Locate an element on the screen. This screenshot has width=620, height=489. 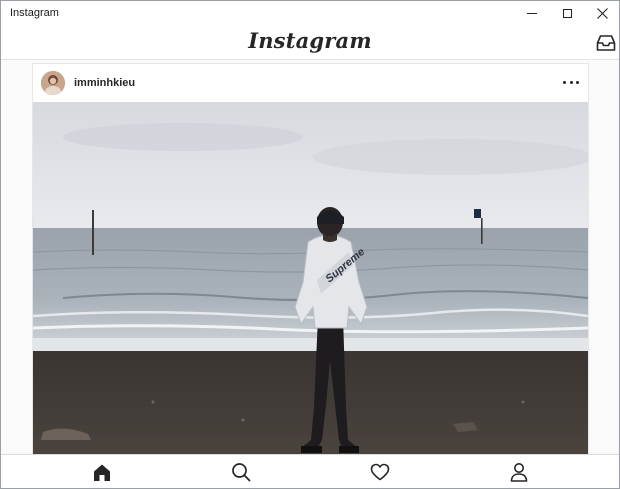
heart-icon is located at coordinates (380, 472).